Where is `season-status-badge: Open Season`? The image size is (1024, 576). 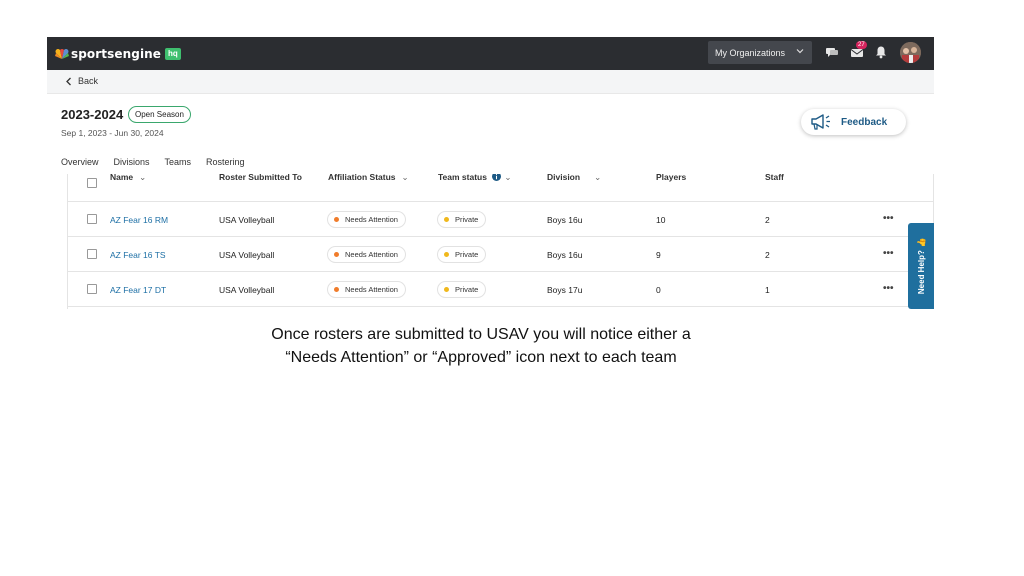 season-status-badge: Open Season is located at coordinates (159, 114).